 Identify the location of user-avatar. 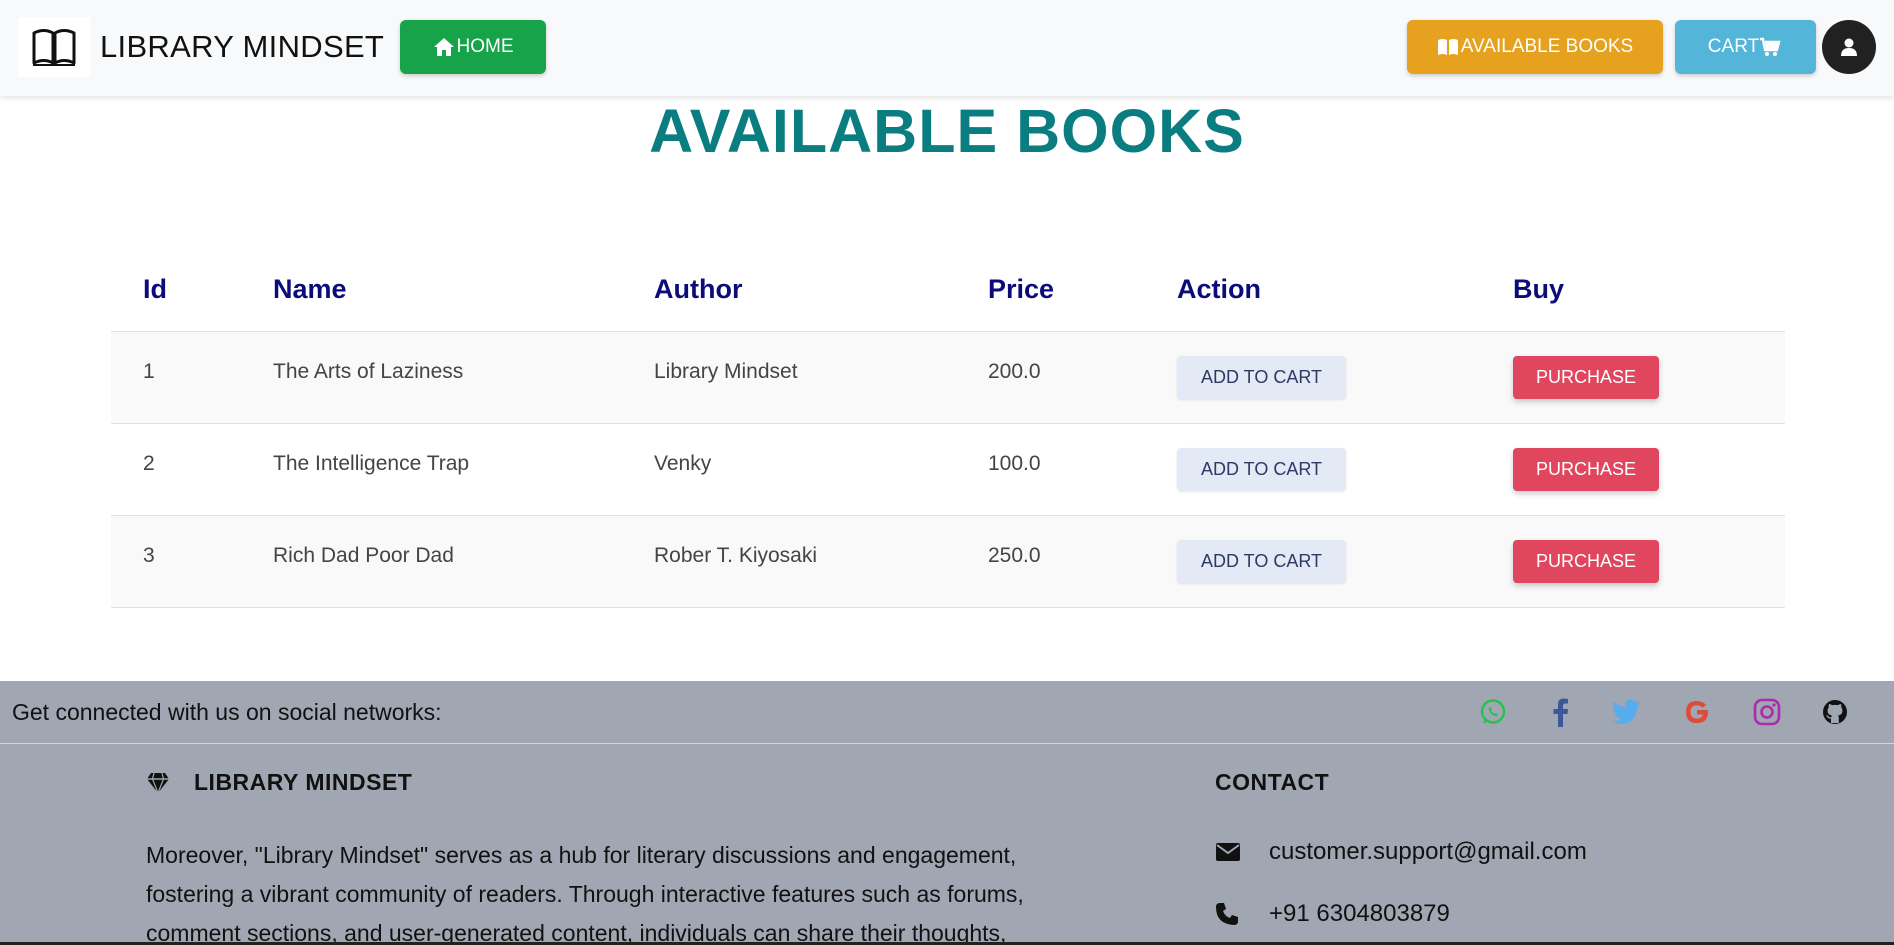
(1849, 47).